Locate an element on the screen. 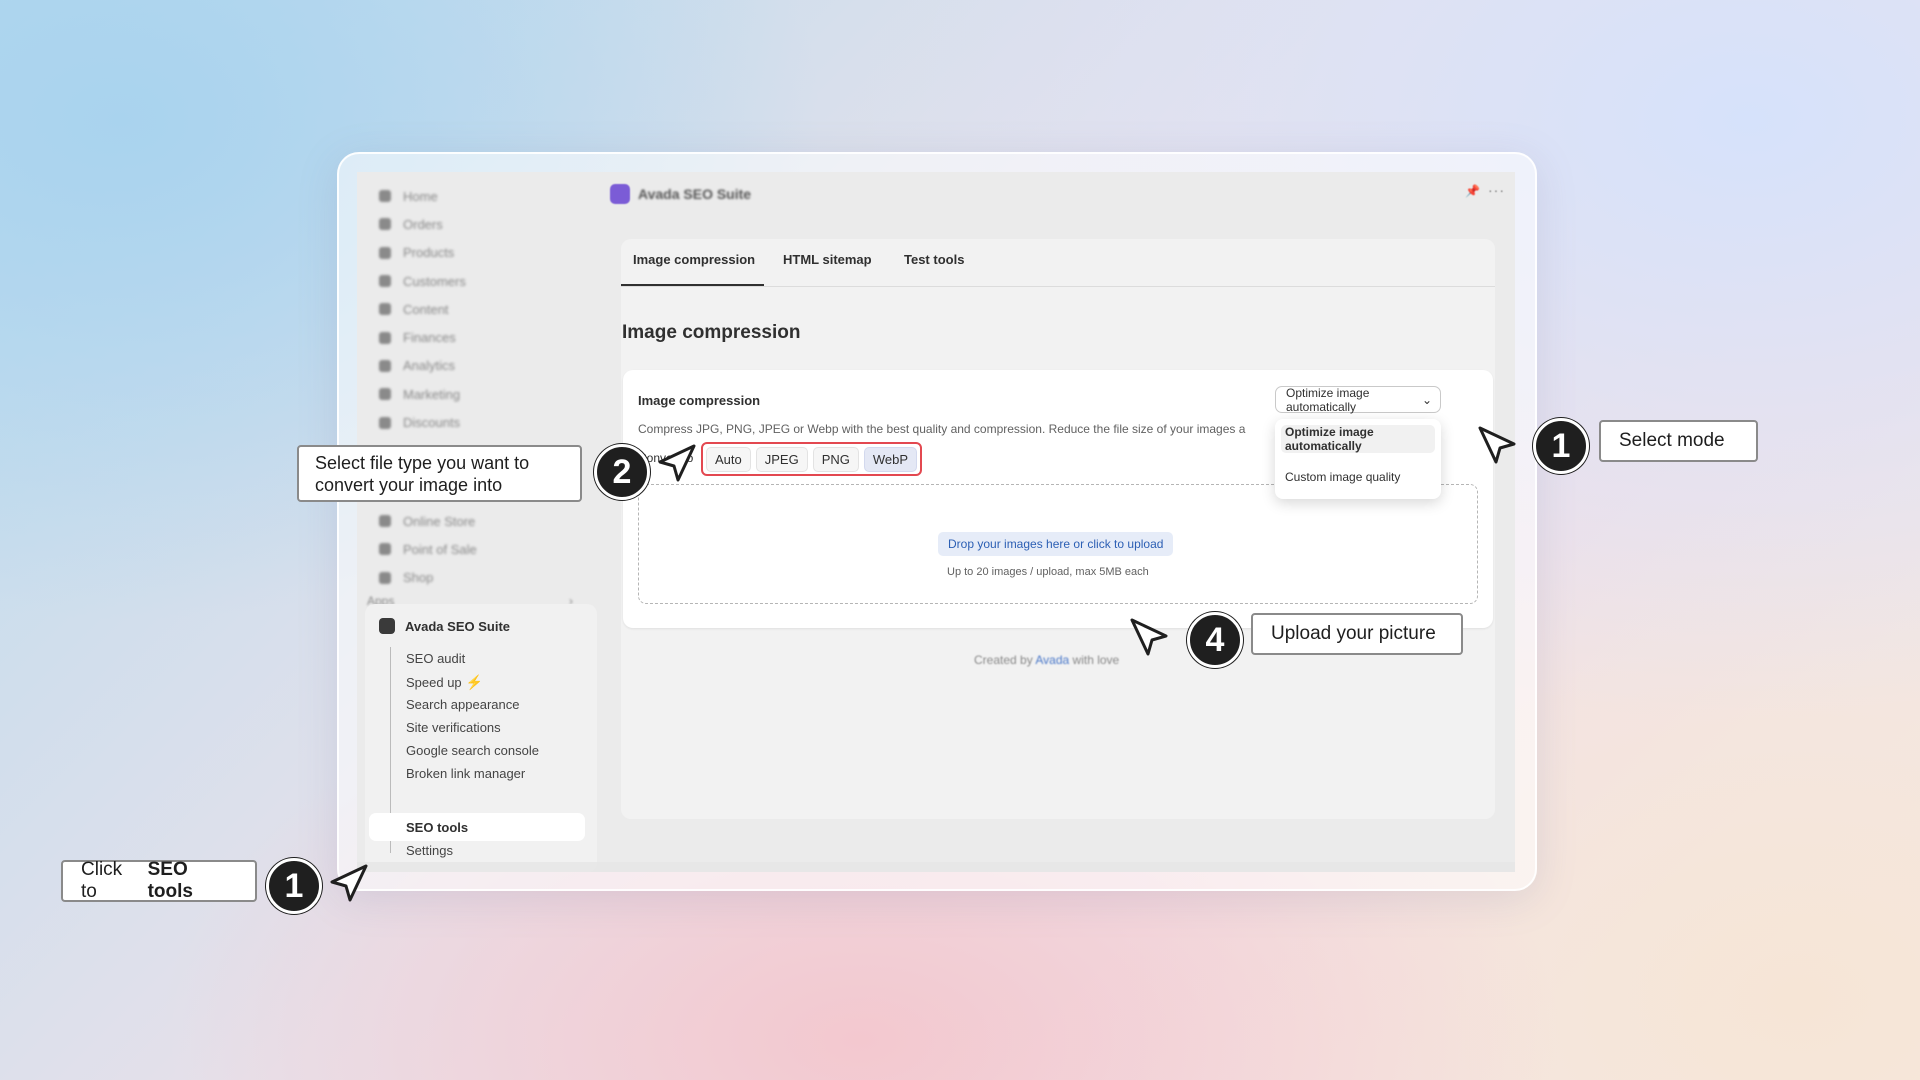  tab-test-tools: Test tools is located at coordinates (934, 259).